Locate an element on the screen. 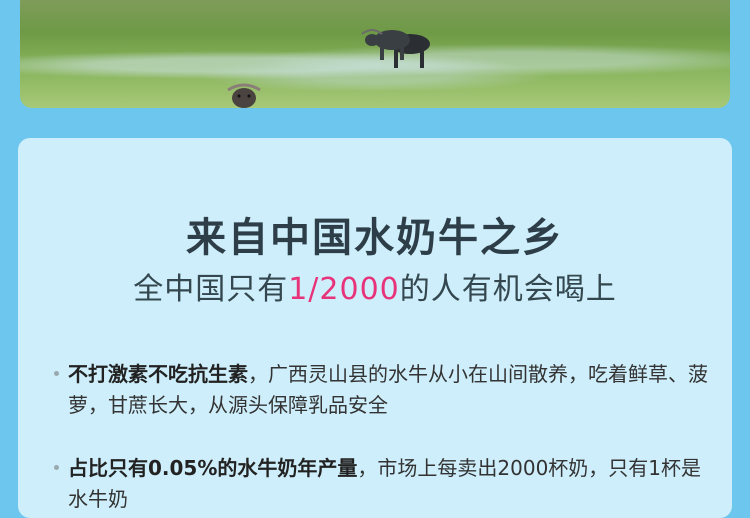  headline-subtitle: 全中国只有1/2000的人有机会喝上 is located at coordinates (375, 286).